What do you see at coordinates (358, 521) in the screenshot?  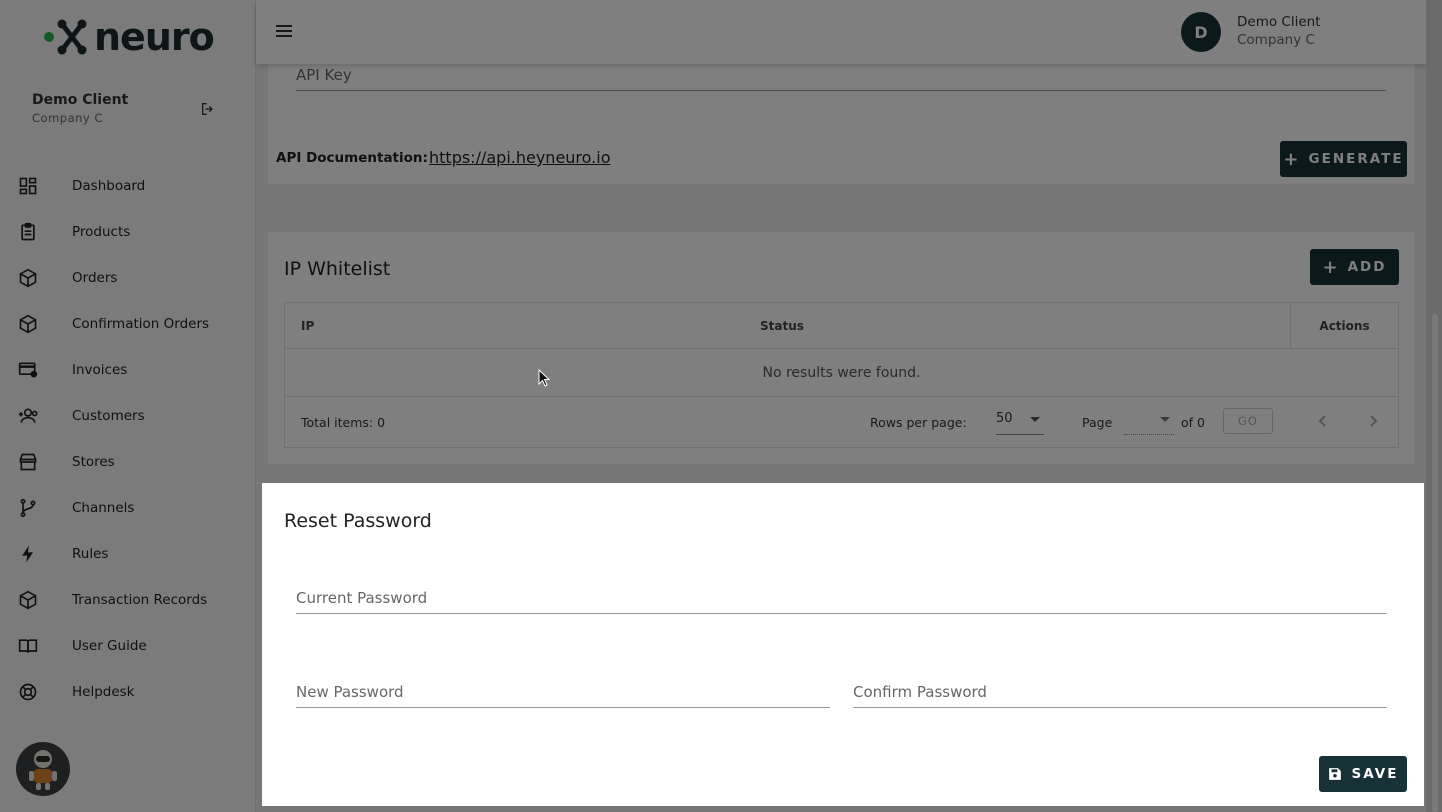 I see `reset-password-title: Reset Password` at bounding box center [358, 521].